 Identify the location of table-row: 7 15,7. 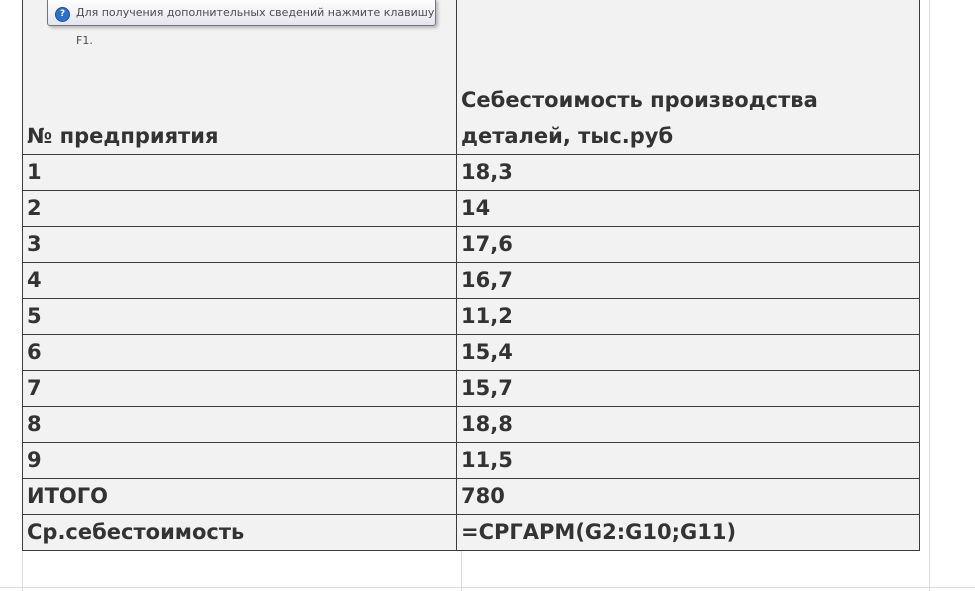
(471, 388).